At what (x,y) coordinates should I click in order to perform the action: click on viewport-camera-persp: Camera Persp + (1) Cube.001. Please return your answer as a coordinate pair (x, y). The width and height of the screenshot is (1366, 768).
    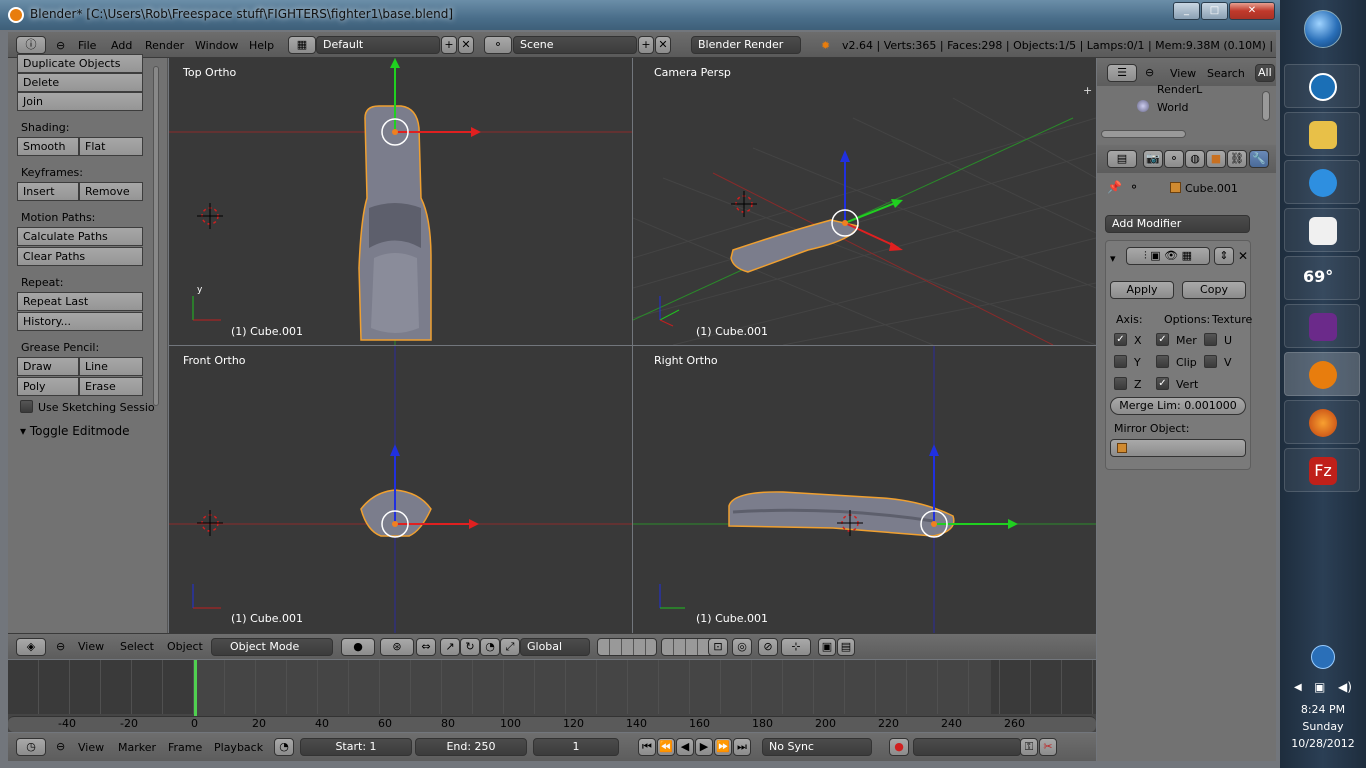
    Looking at the image, I should click on (864, 201).